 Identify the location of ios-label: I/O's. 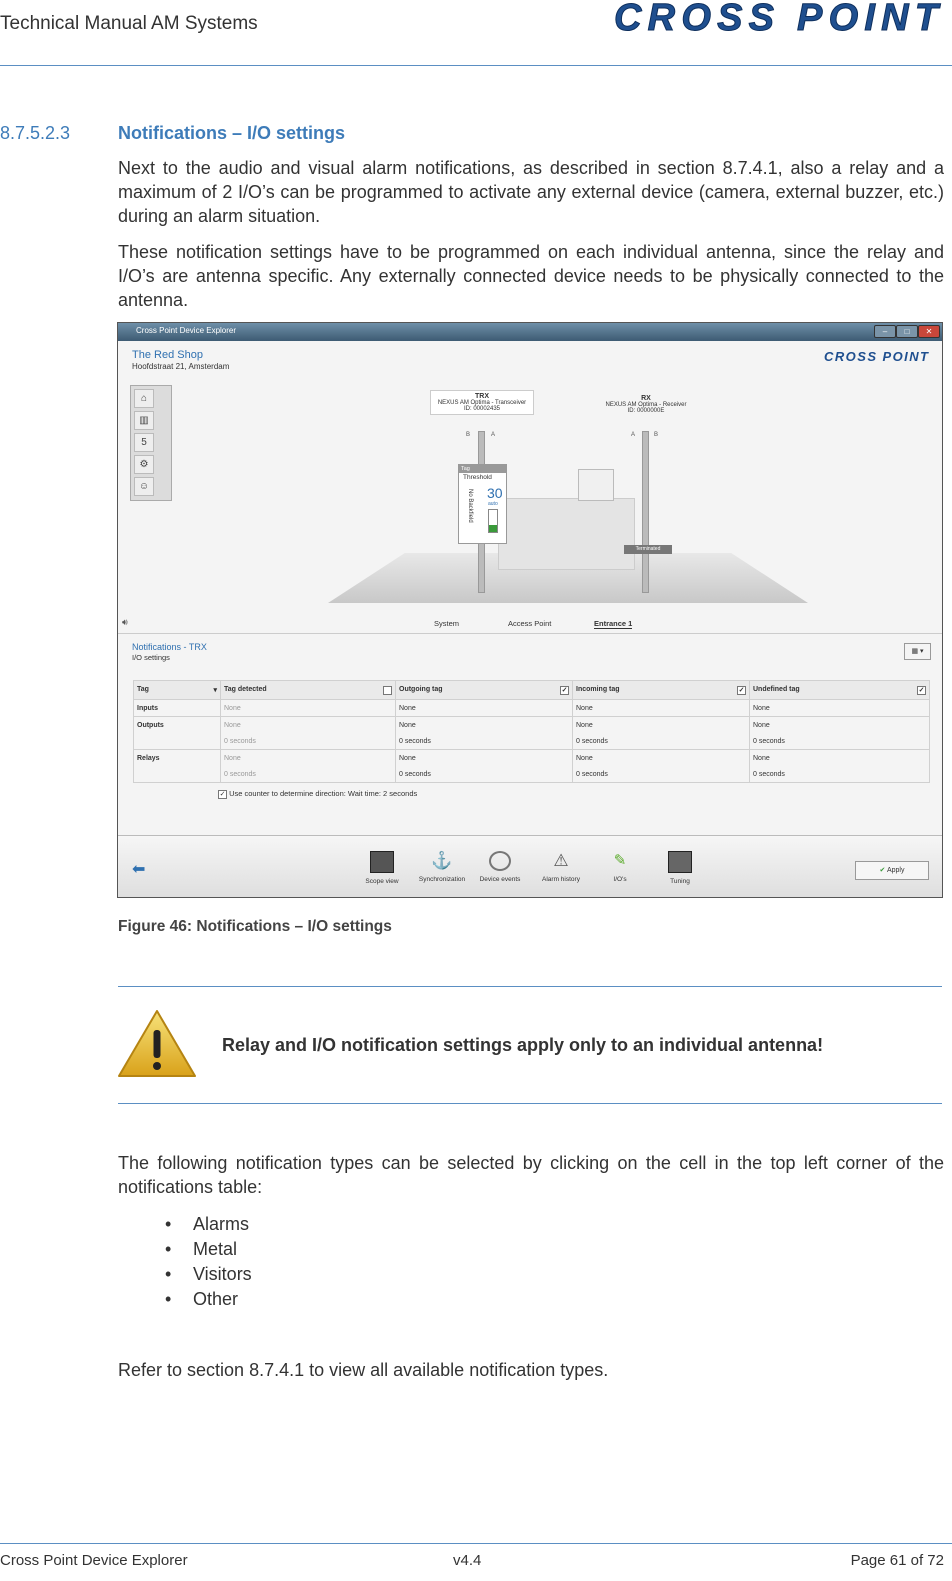
(620, 879).